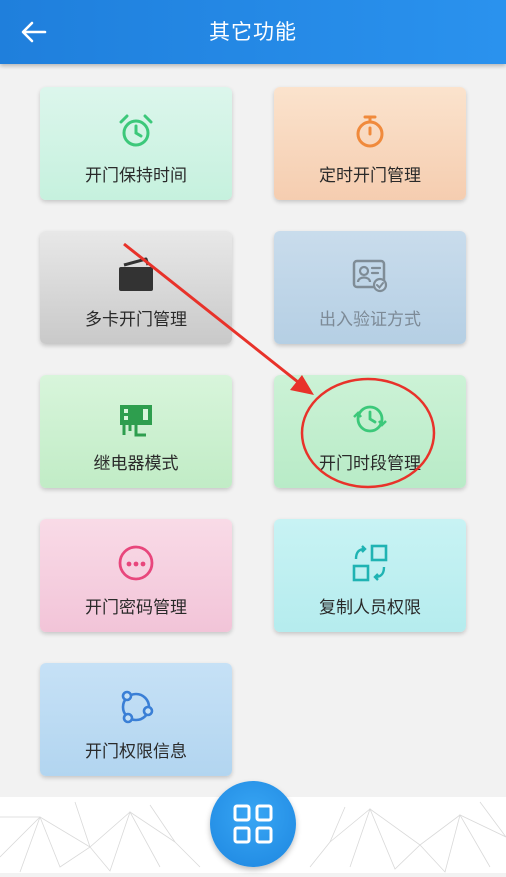 This screenshot has height=877, width=506. What do you see at coordinates (136, 274) in the screenshot?
I see `card-stack-icon` at bounding box center [136, 274].